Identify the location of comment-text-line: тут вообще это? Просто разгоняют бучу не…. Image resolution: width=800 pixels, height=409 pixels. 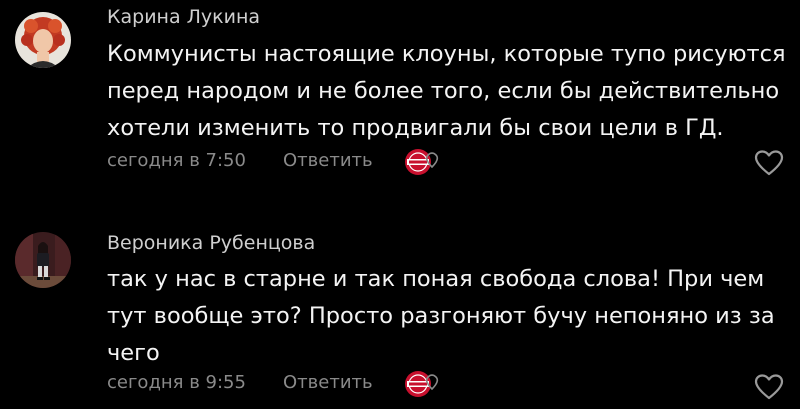
(441, 316).